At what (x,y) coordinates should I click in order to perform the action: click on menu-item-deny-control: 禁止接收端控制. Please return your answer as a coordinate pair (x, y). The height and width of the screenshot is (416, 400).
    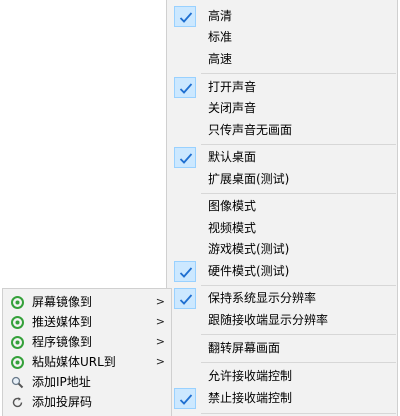
    Looking at the image, I should click on (282, 398).